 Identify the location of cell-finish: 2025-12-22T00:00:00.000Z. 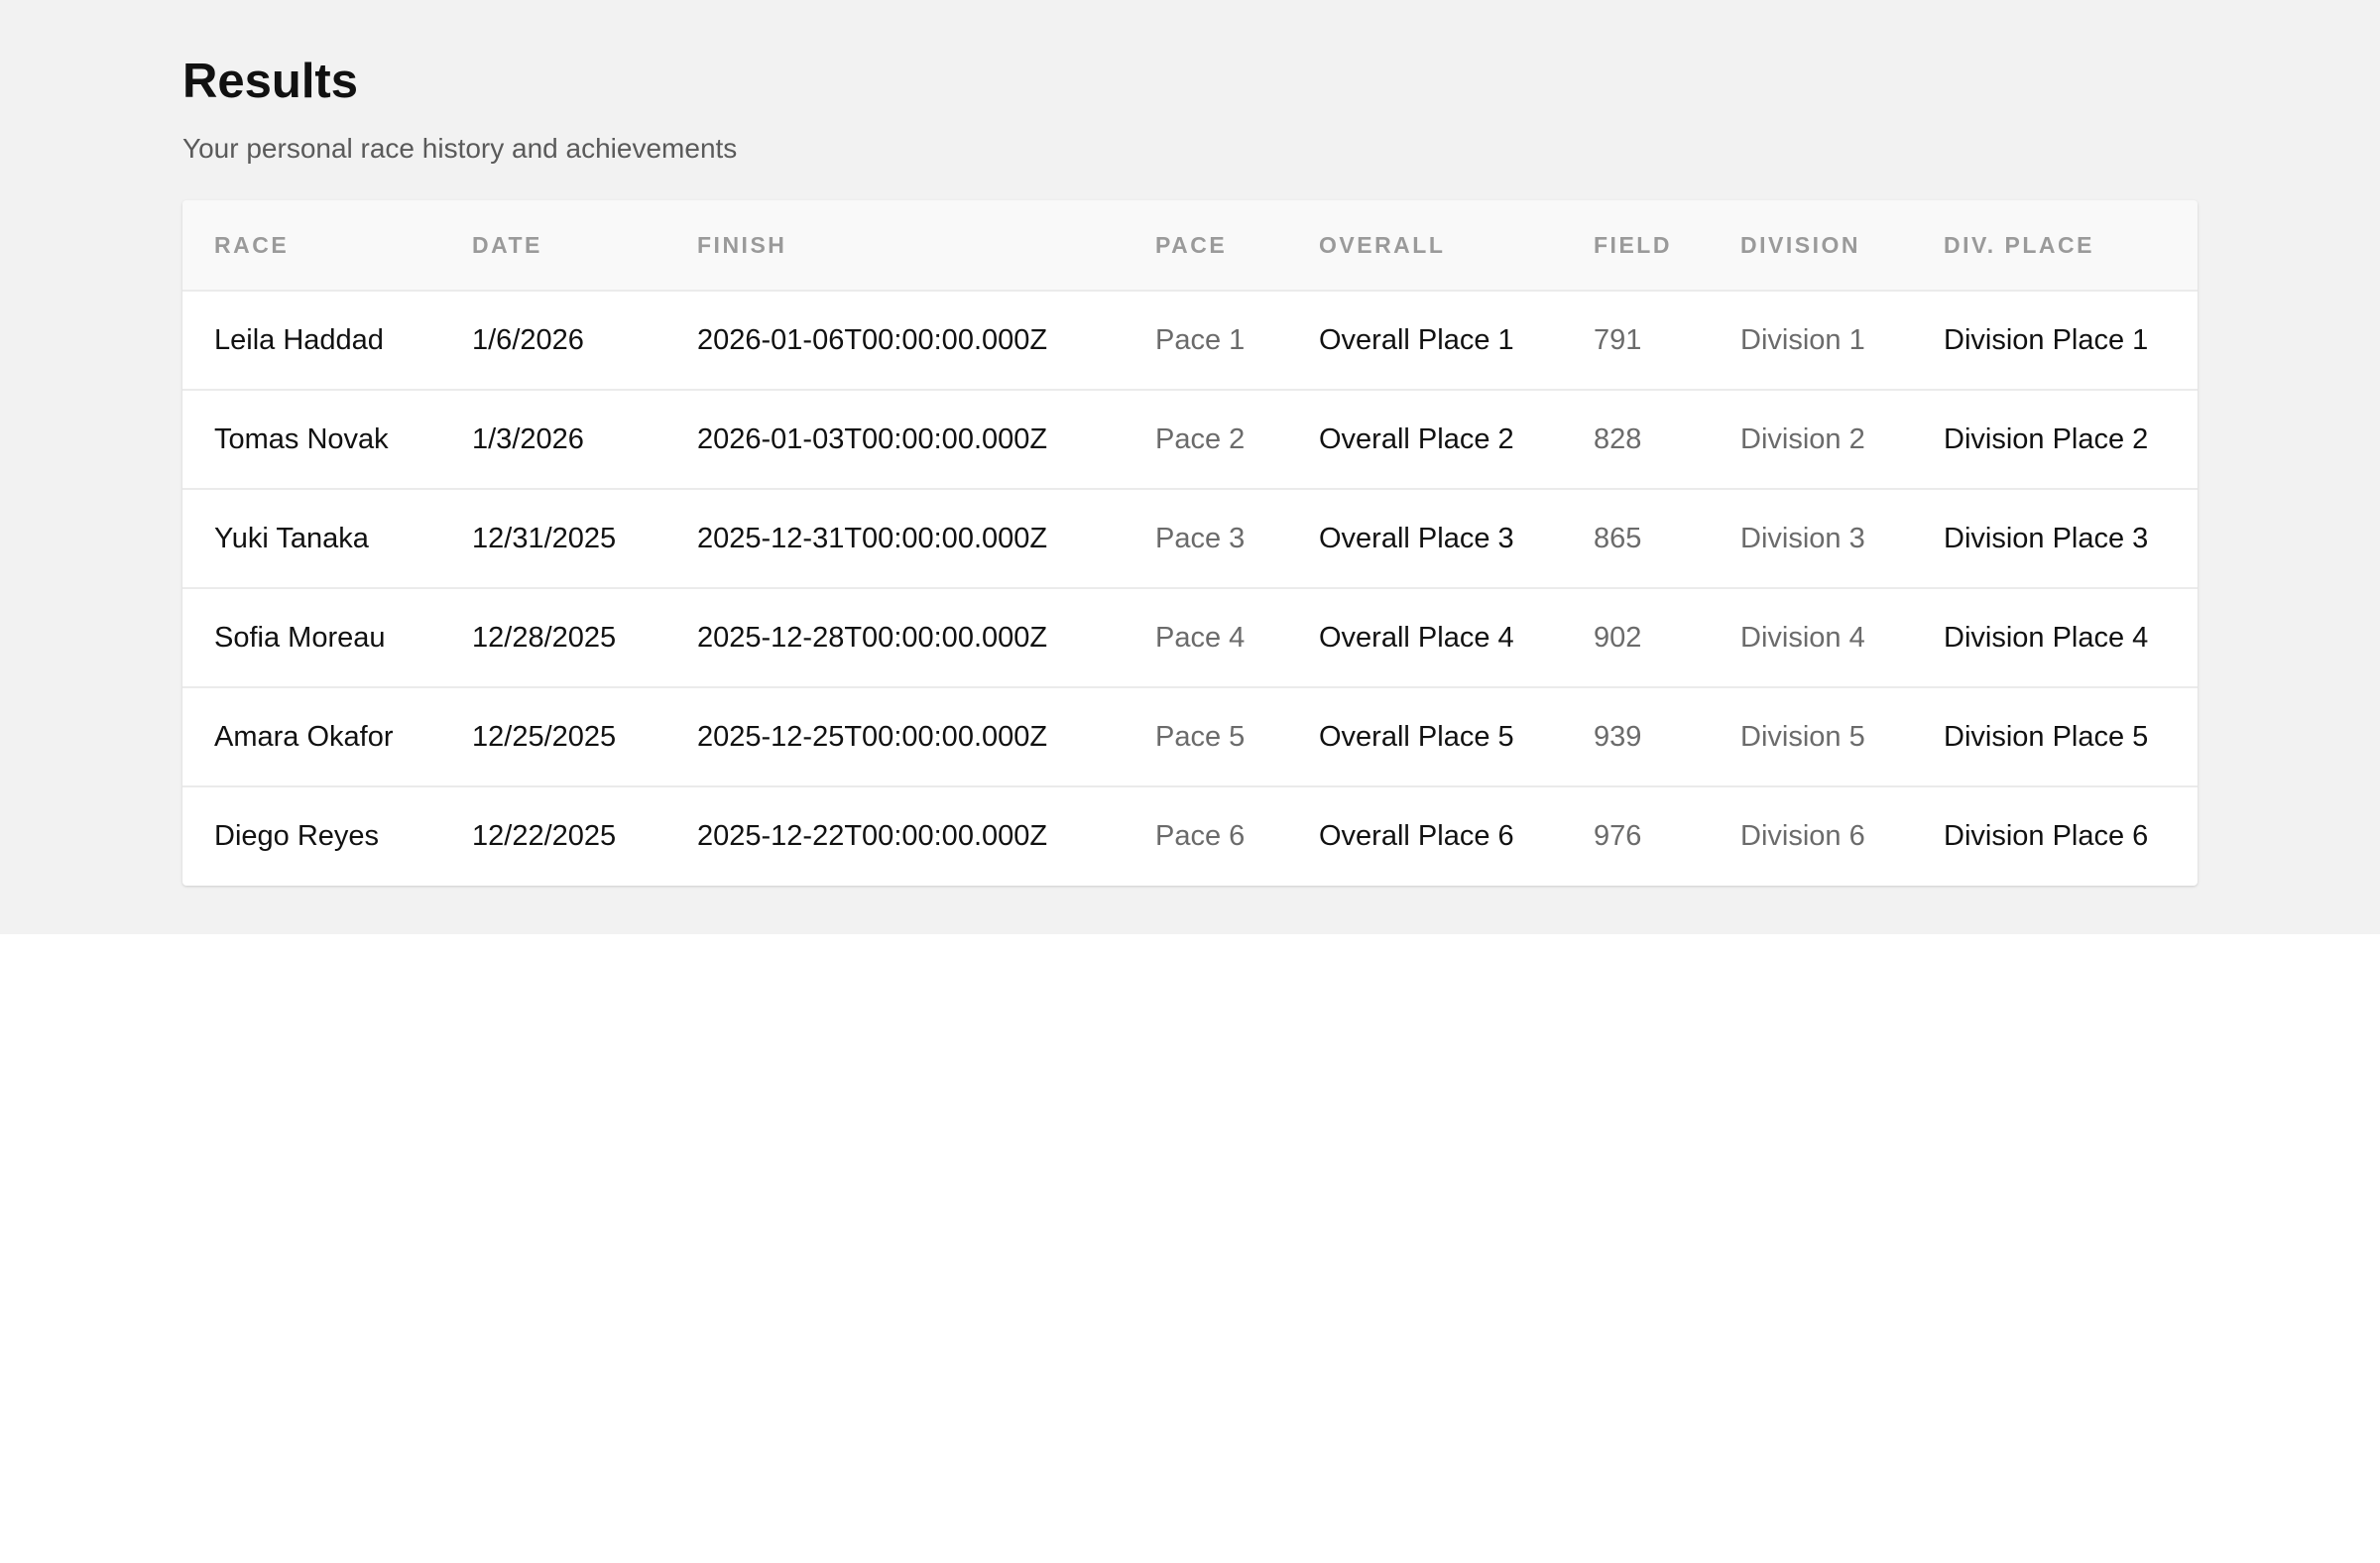
(872, 836).